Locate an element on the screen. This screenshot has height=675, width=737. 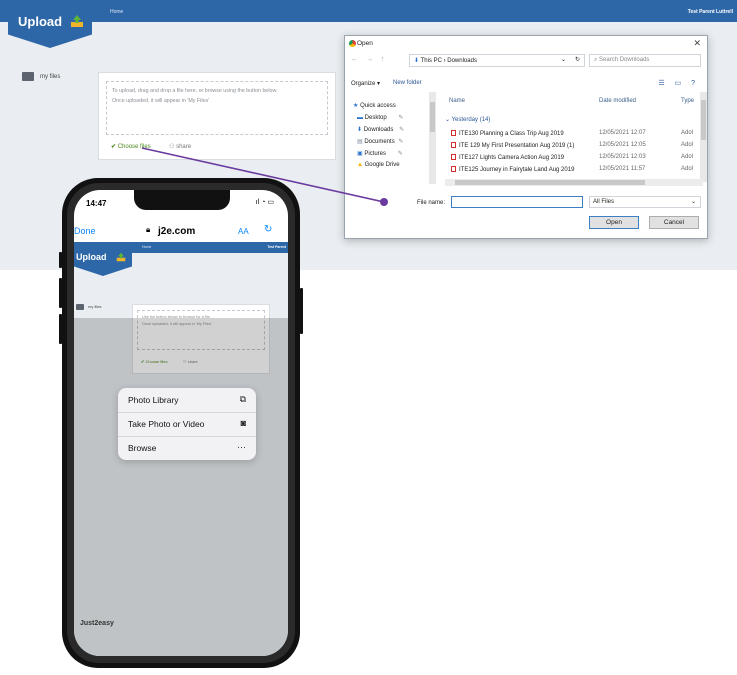
nav-item-downloads: ⬇ Downloads ✎ is located at coordinates (380, 129).